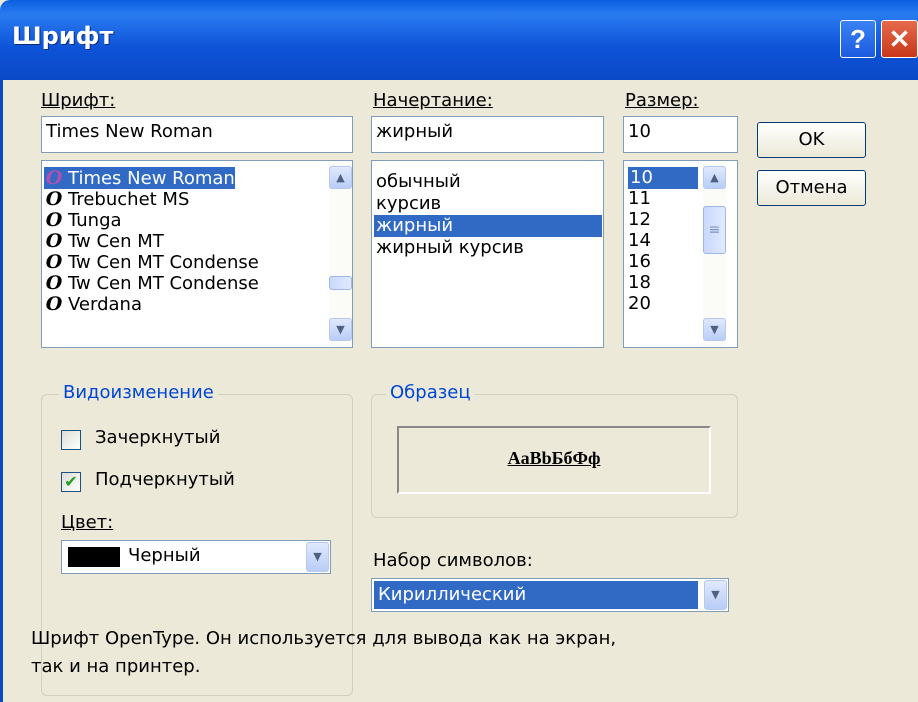  I want to click on ok-button: OK, so click(811, 140).